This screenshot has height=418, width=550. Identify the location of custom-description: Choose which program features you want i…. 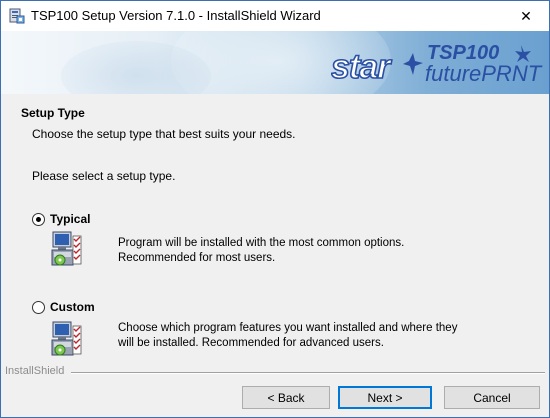
(287, 336).